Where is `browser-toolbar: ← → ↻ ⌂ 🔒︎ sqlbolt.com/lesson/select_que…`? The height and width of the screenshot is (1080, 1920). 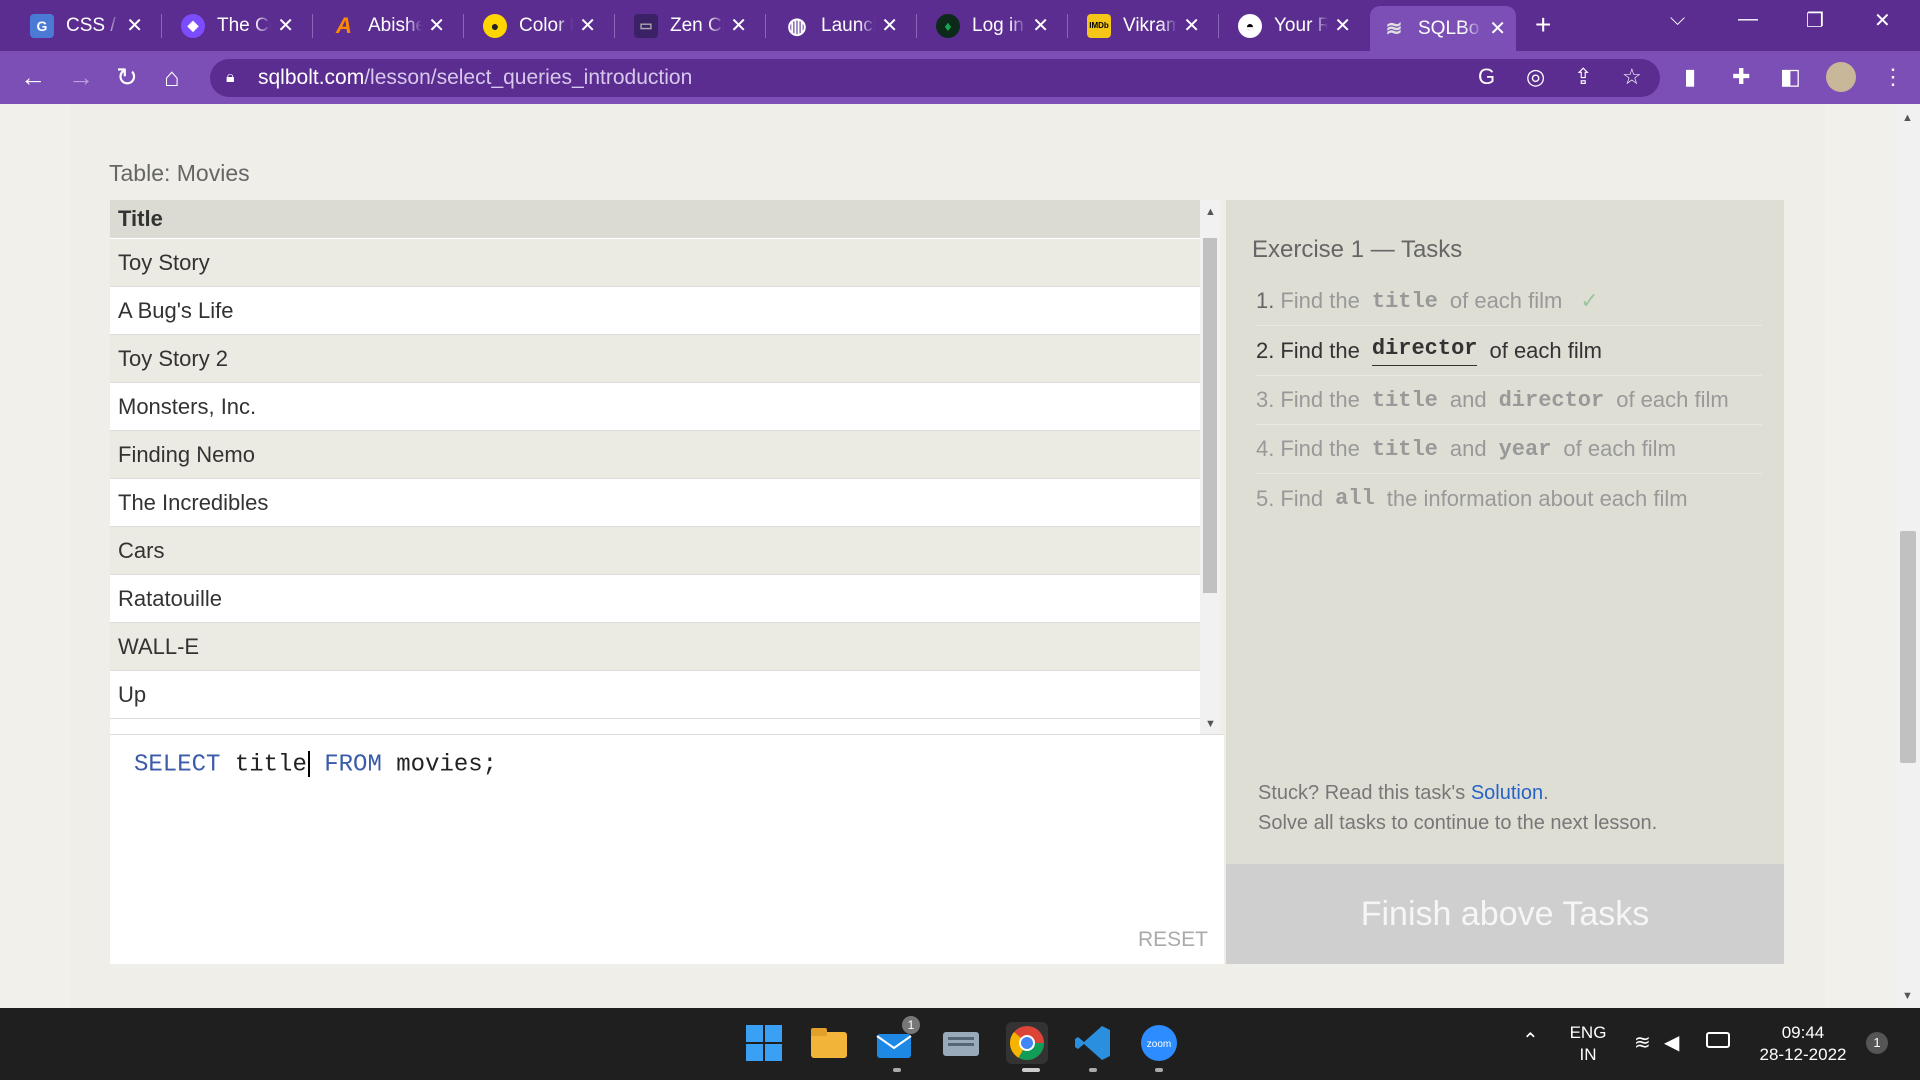 browser-toolbar: ← → ↻ ⌂ 🔒︎ sqlbolt.com/lesson/select_que… is located at coordinates (960, 77).